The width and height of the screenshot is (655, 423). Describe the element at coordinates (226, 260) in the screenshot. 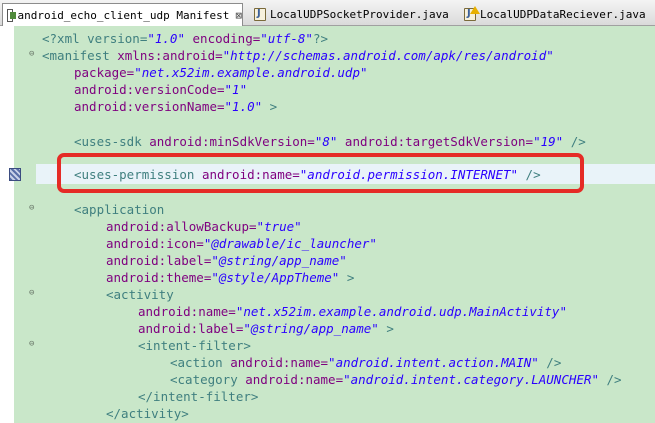

I see `code-line-11: android:label="@string/app_name"` at that location.